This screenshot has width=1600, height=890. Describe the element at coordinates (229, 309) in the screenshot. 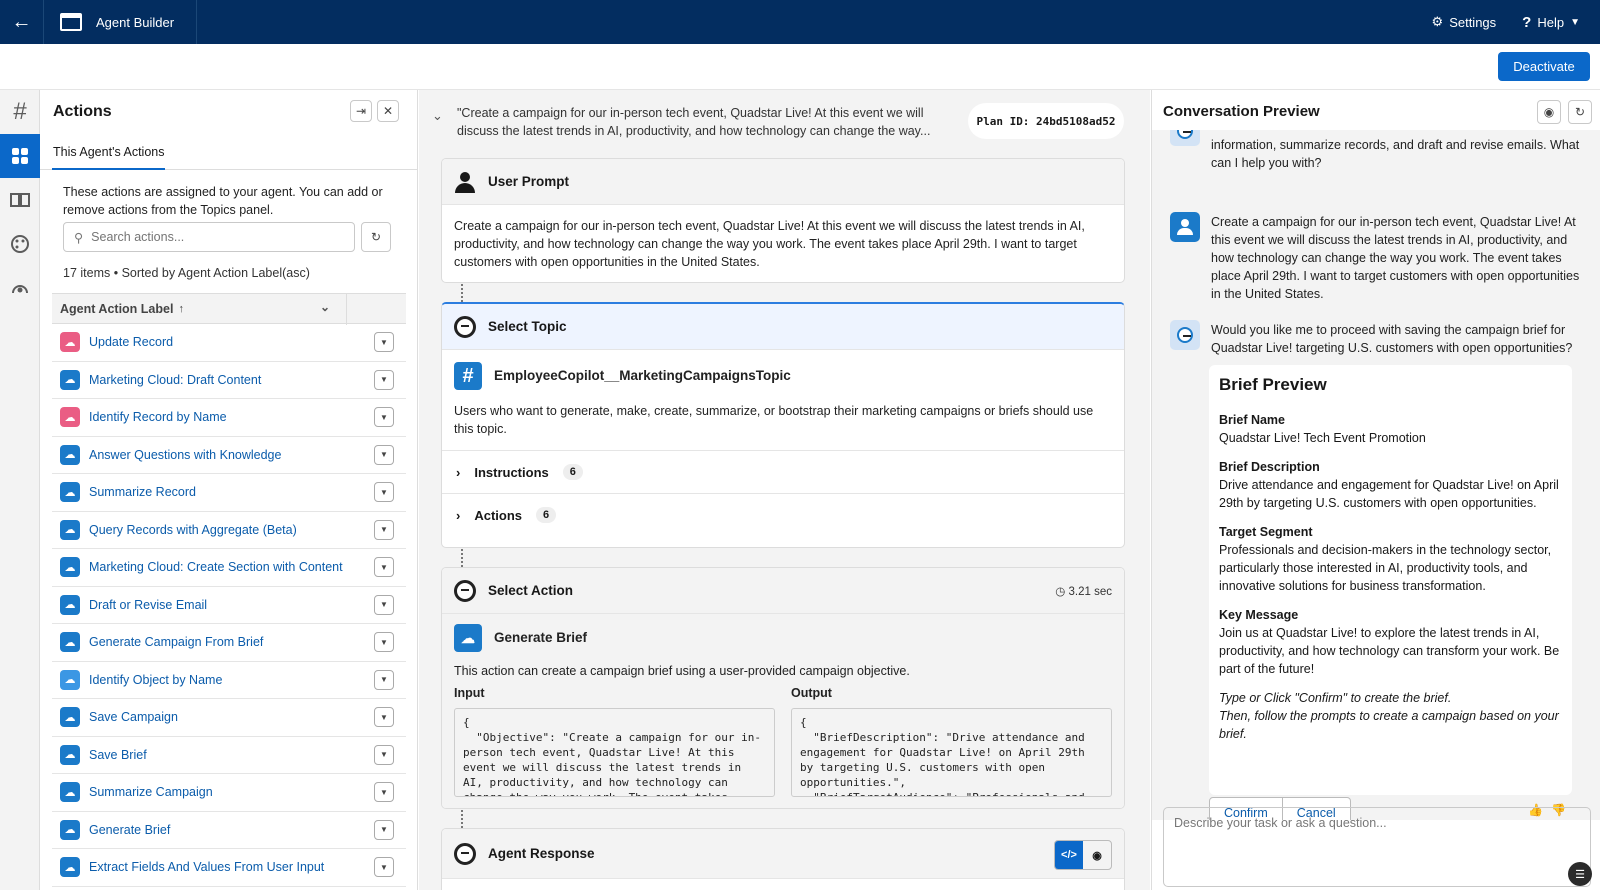

I see `column-header: Agent Action Label ↑ ⌄` at that location.